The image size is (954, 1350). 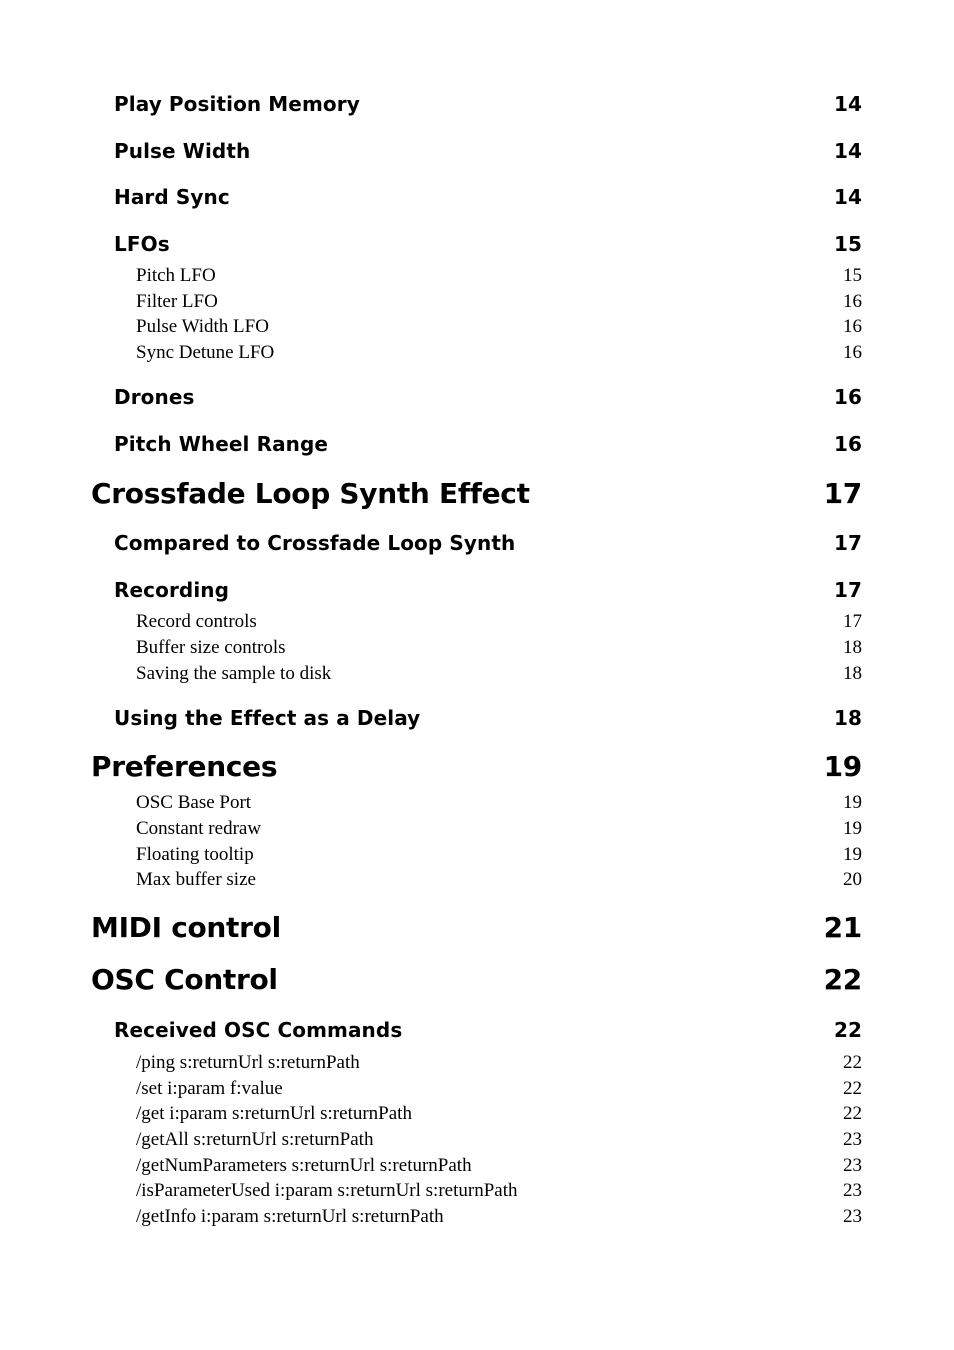 I want to click on toc-entry-title: Buffer size controls, so click(x=211, y=647).